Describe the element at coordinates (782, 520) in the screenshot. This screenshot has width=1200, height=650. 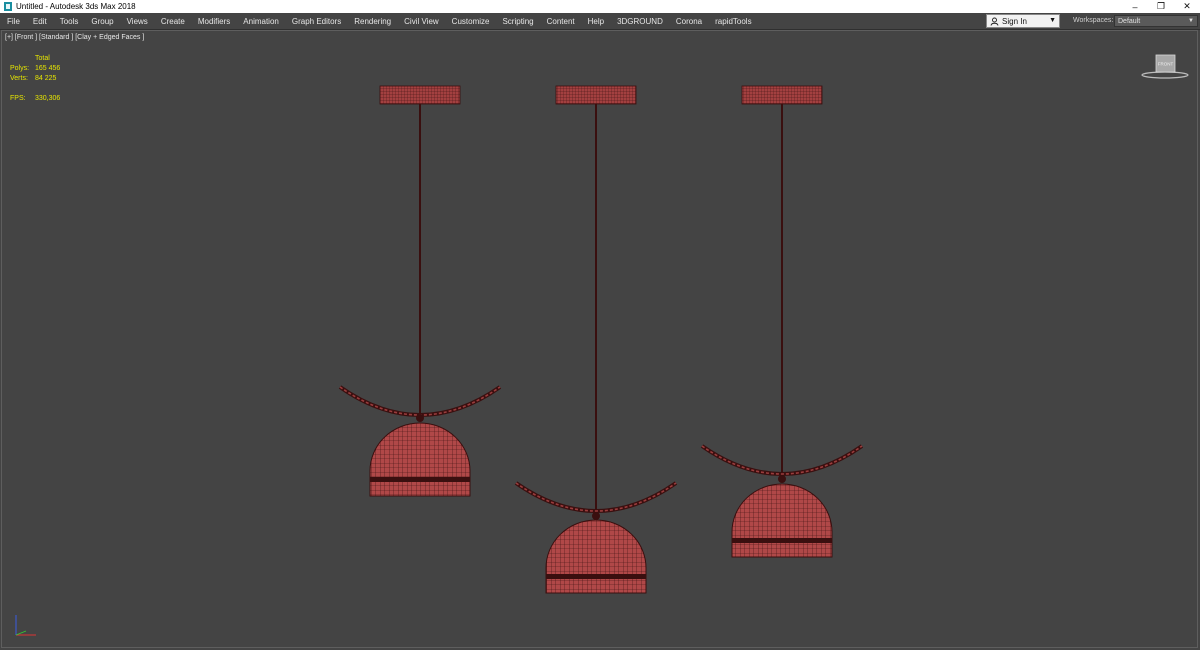
I see `shade-right` at that location.